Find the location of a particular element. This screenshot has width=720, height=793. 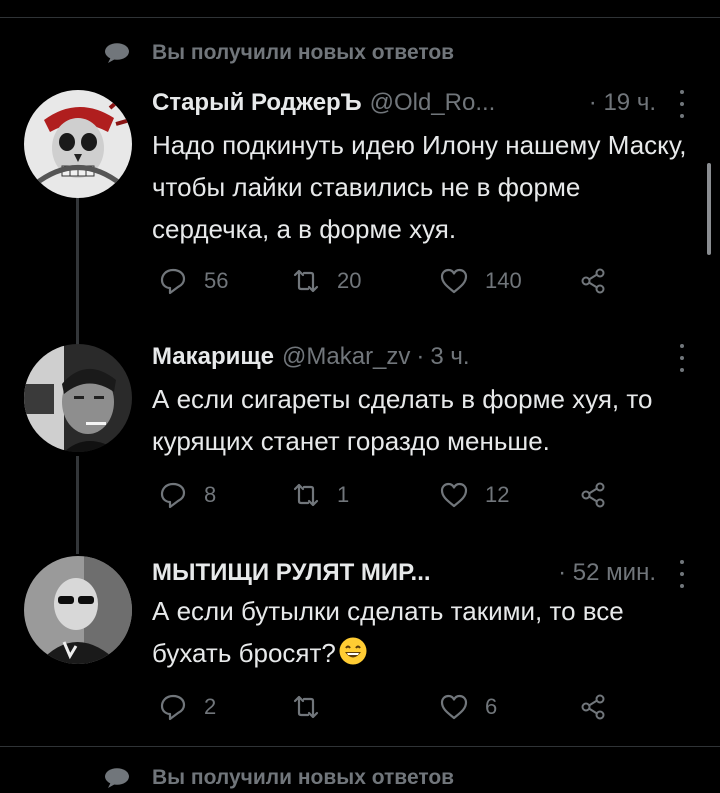

reply-count: 56 is located at coordinates (216, 280).